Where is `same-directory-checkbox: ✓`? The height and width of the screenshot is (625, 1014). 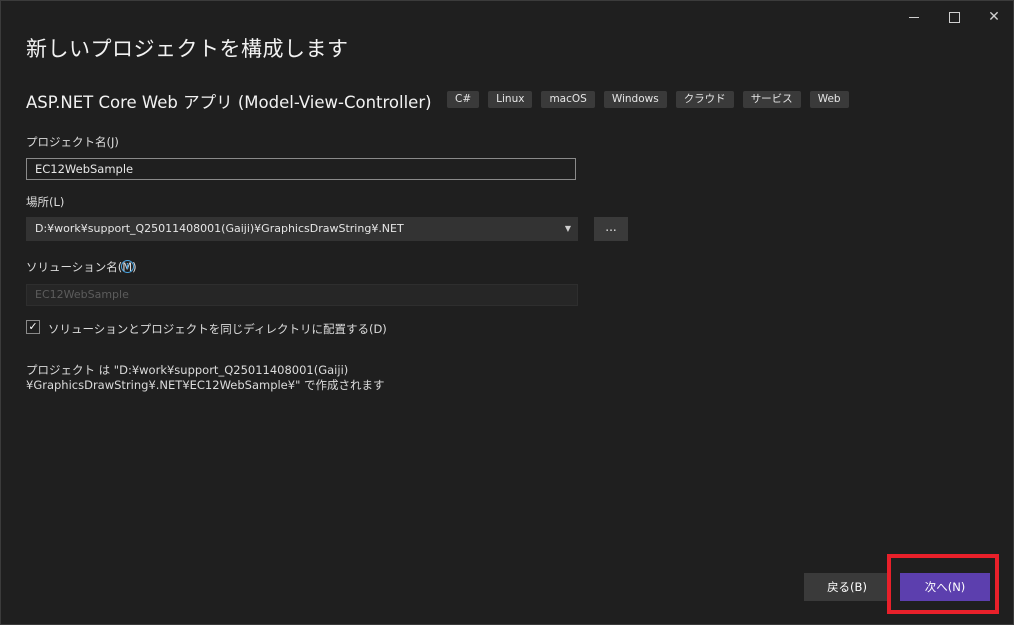
same-directory-checkbox: ✓ is located at coordinates (33, 327).